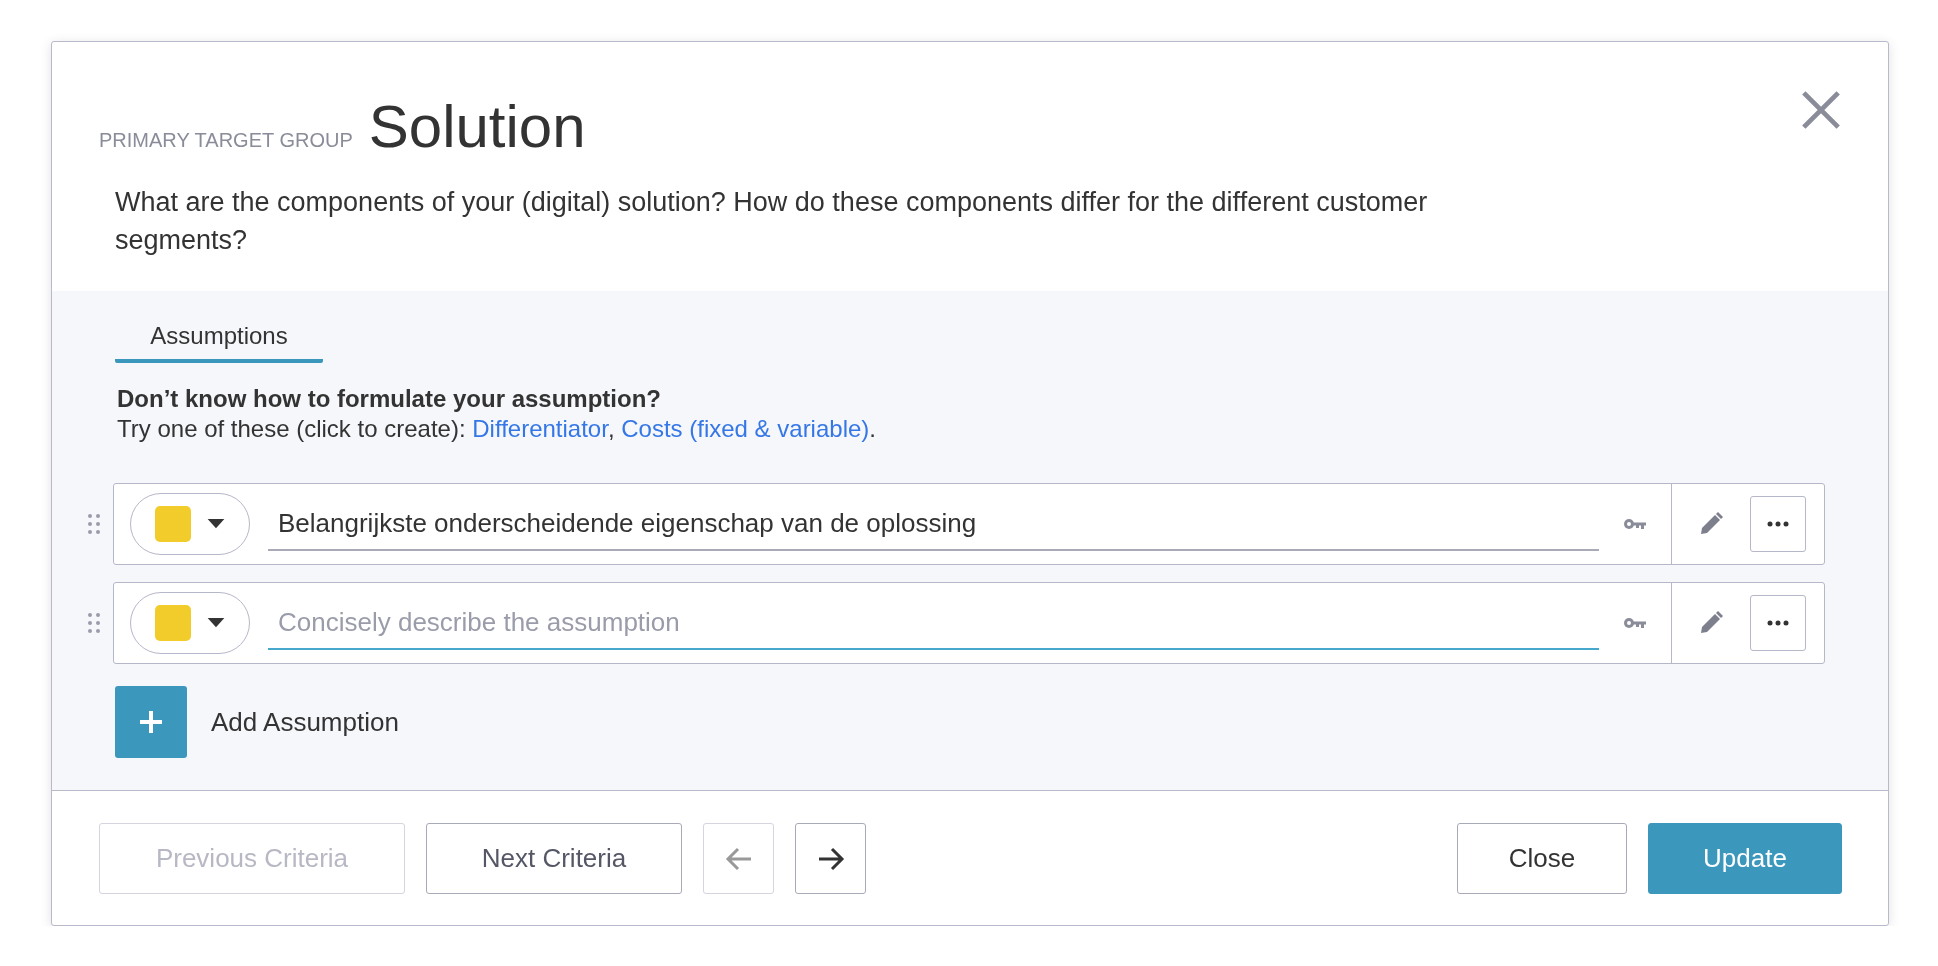  What do you see at coordinates (969, 623) in the screenshot?
I see `assumption-card: Concisely describe the assumption` at bounding box center [969, 623].